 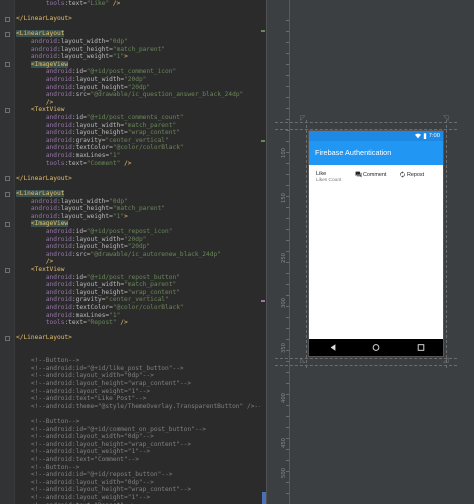 I want to click on comment-label: Comment, so click(x=375, y=174).